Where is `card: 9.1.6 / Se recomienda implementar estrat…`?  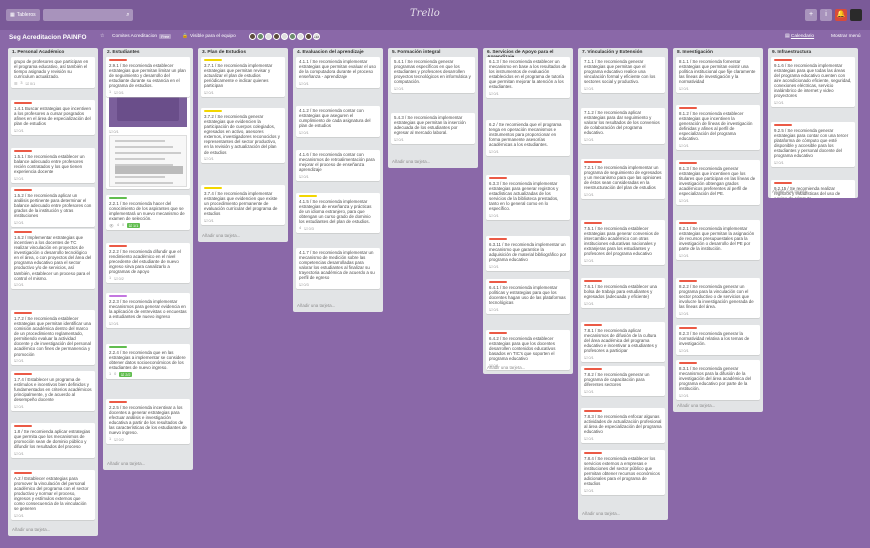 card: 9.1.6 / Se recomienda implementar estrat… is located at coordinates (813, 82).